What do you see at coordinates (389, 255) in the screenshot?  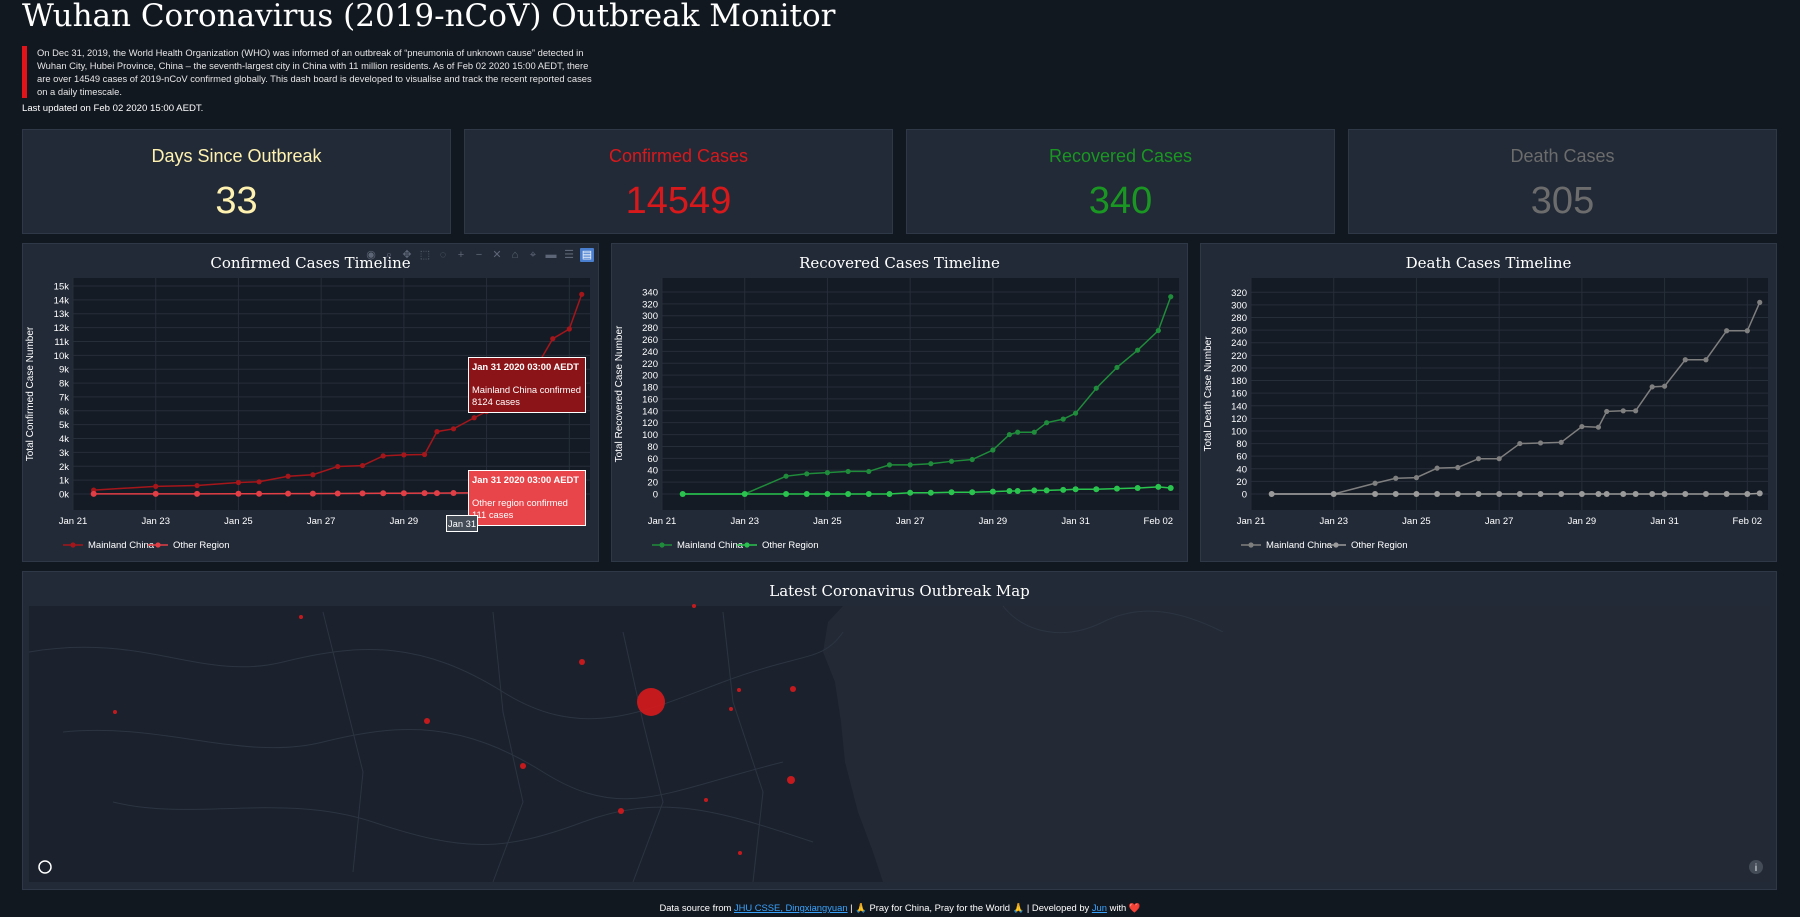 I see `zoom-icon: ⌕` at bounding box center [389, 255].